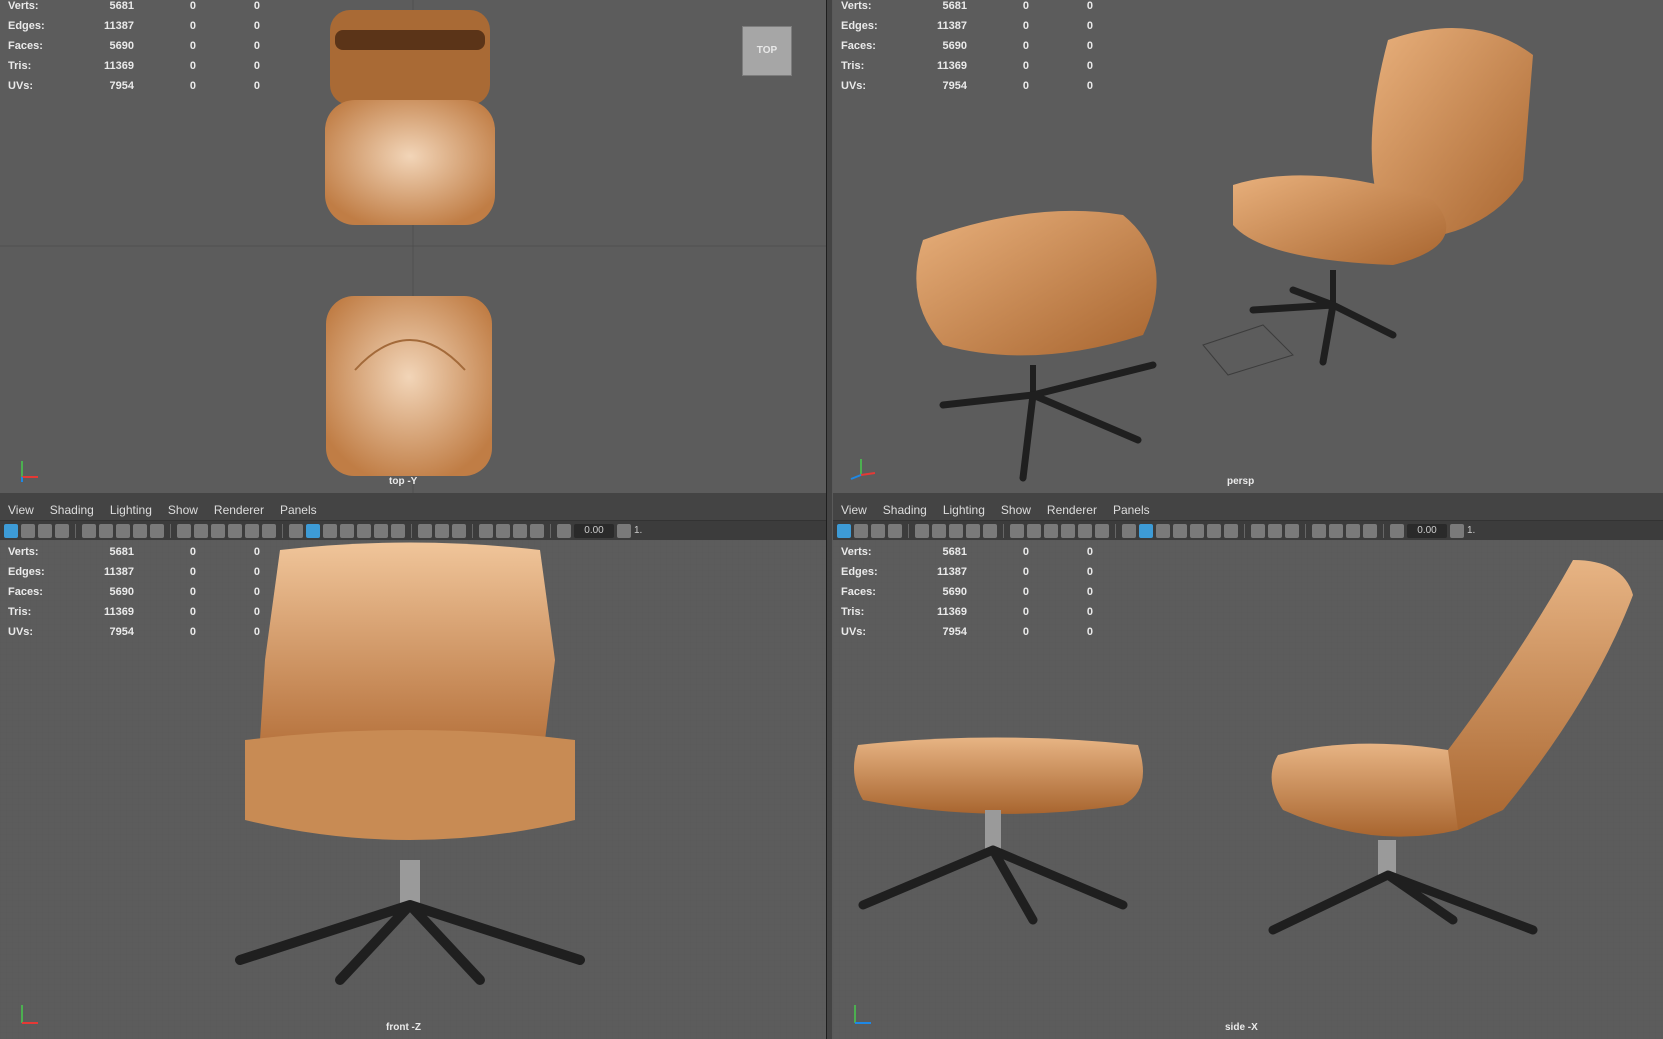 This screenshot has width=1663, height=1039. I want to click on hud-row-uvs: UVs: 7954 0 0, so click(134, 632).